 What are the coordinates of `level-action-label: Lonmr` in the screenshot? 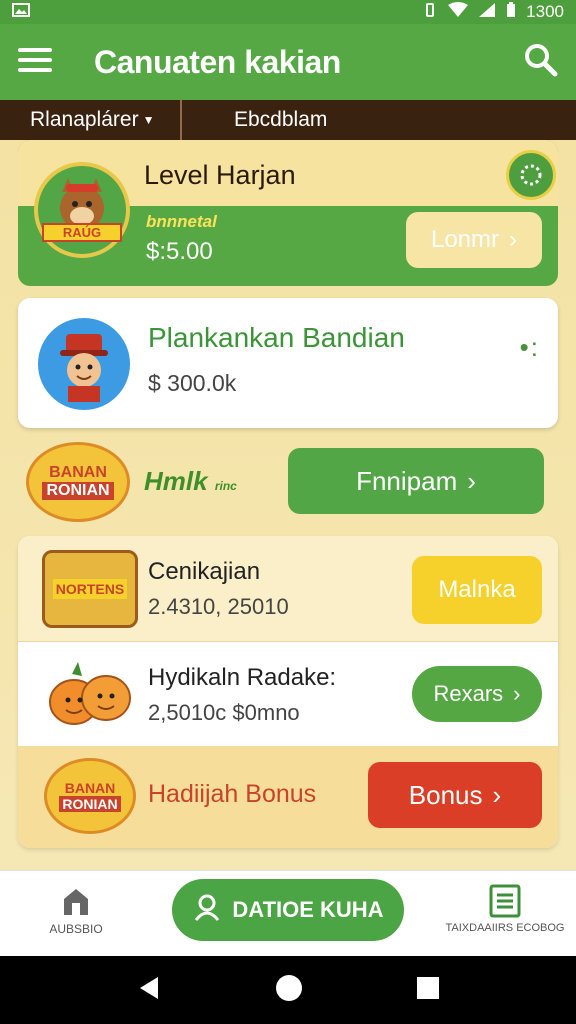 It's located at (465, 239).